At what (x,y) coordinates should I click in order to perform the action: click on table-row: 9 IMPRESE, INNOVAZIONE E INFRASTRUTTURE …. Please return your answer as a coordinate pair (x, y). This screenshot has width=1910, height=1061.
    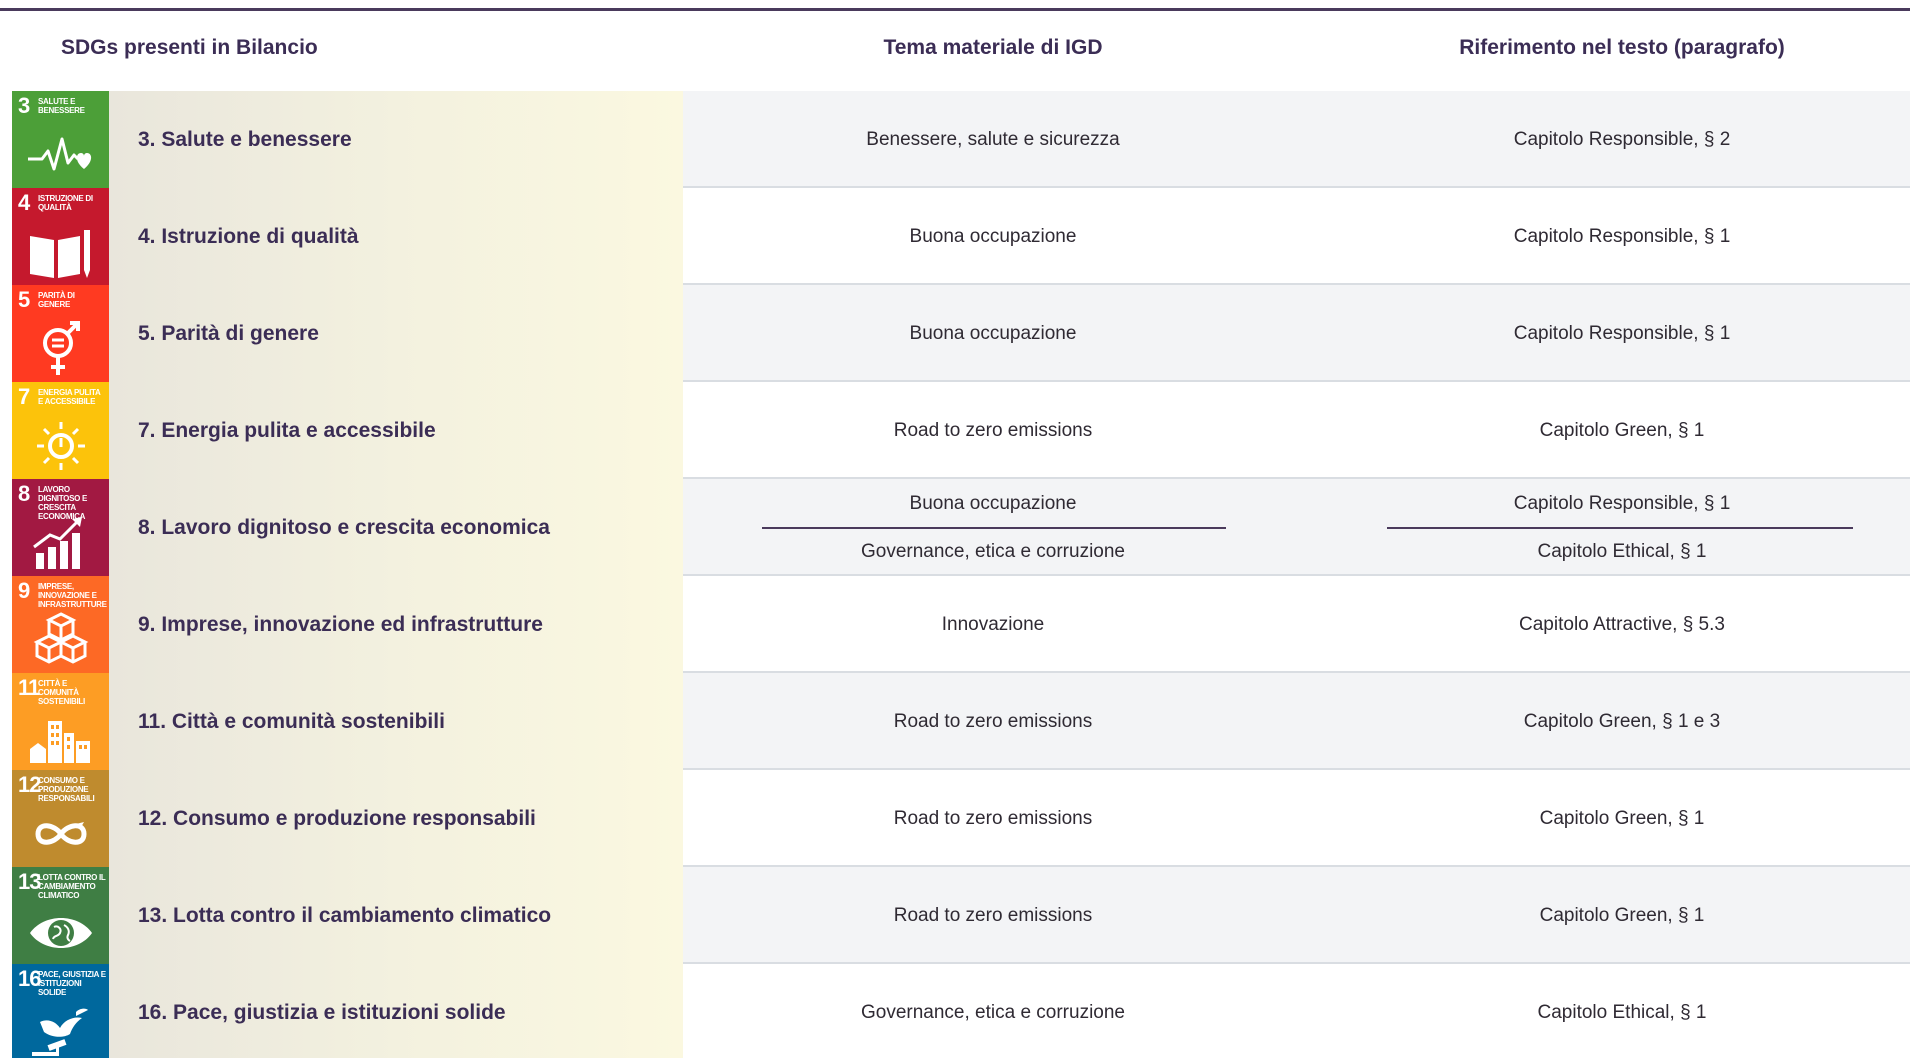
    Looking at the image, I should click on (955, 624).